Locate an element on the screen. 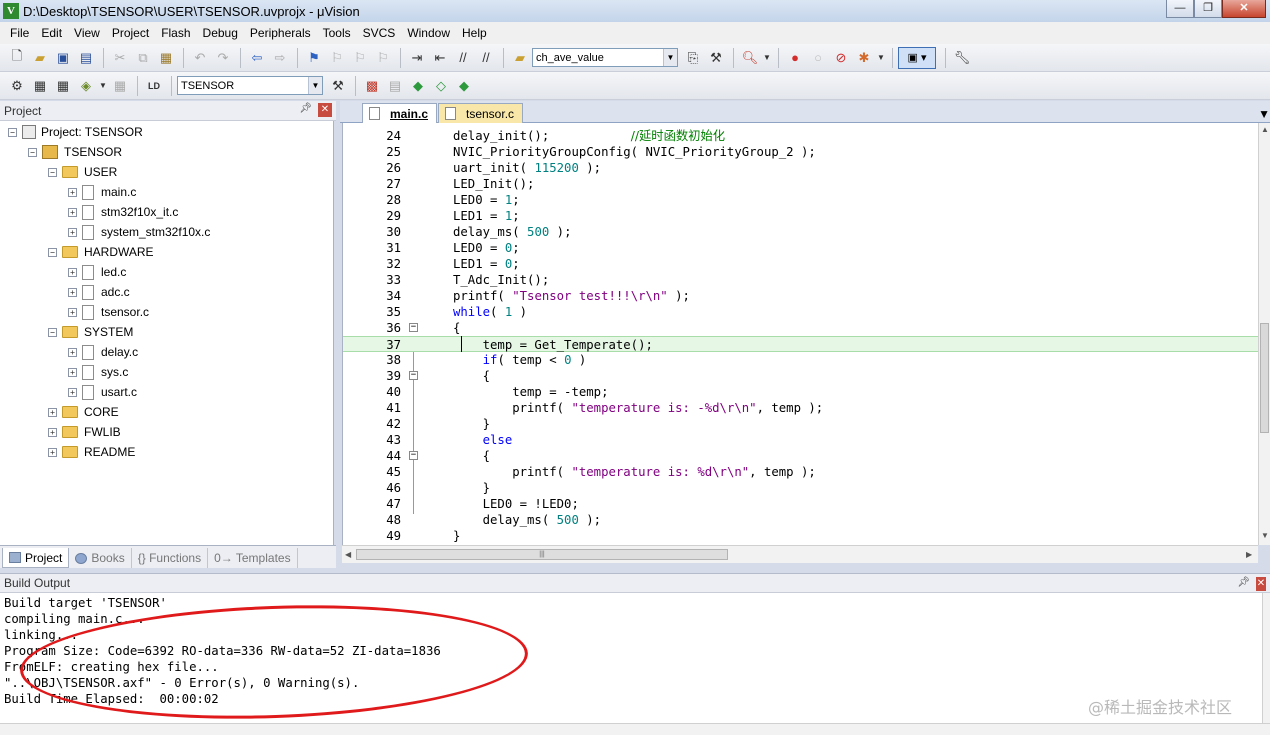 Image resolution: width=1270 pixels, height=735 pixels. code-line: 44− { is located at coordinates (800, 456).